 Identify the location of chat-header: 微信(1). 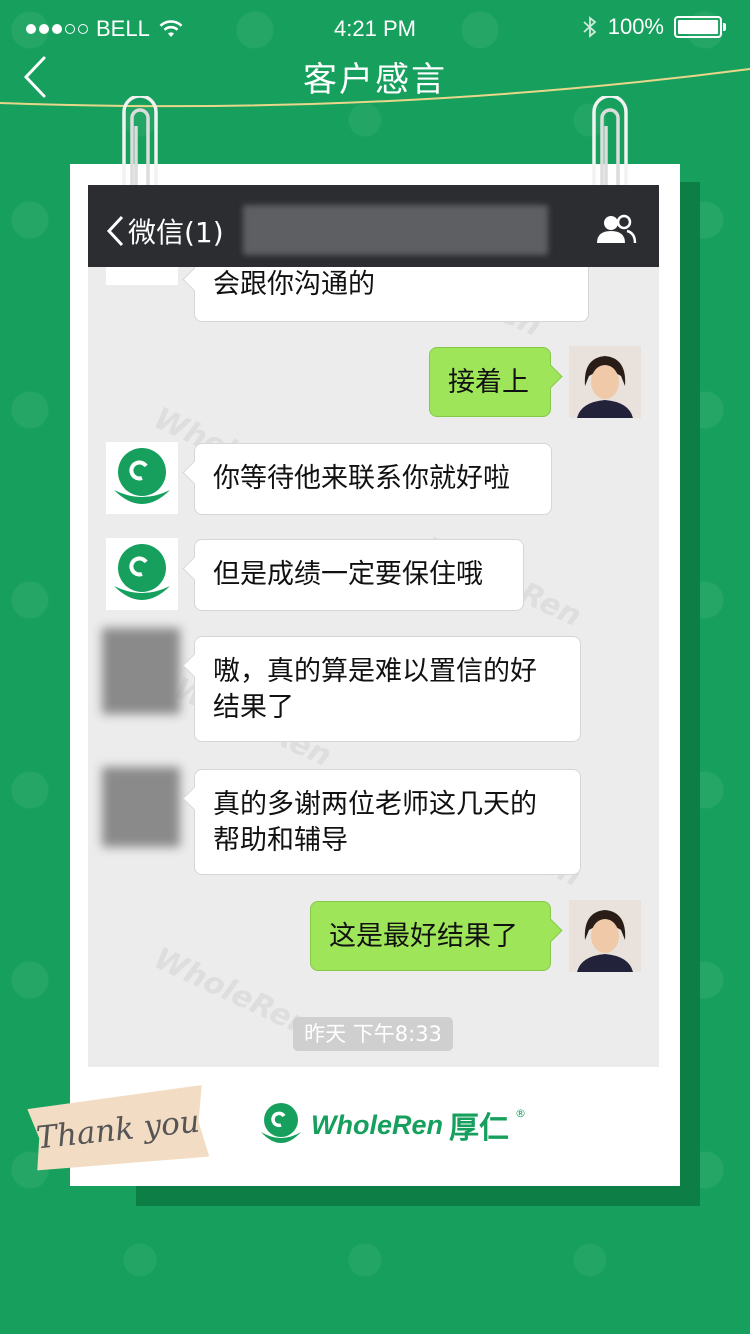
(373, 226).